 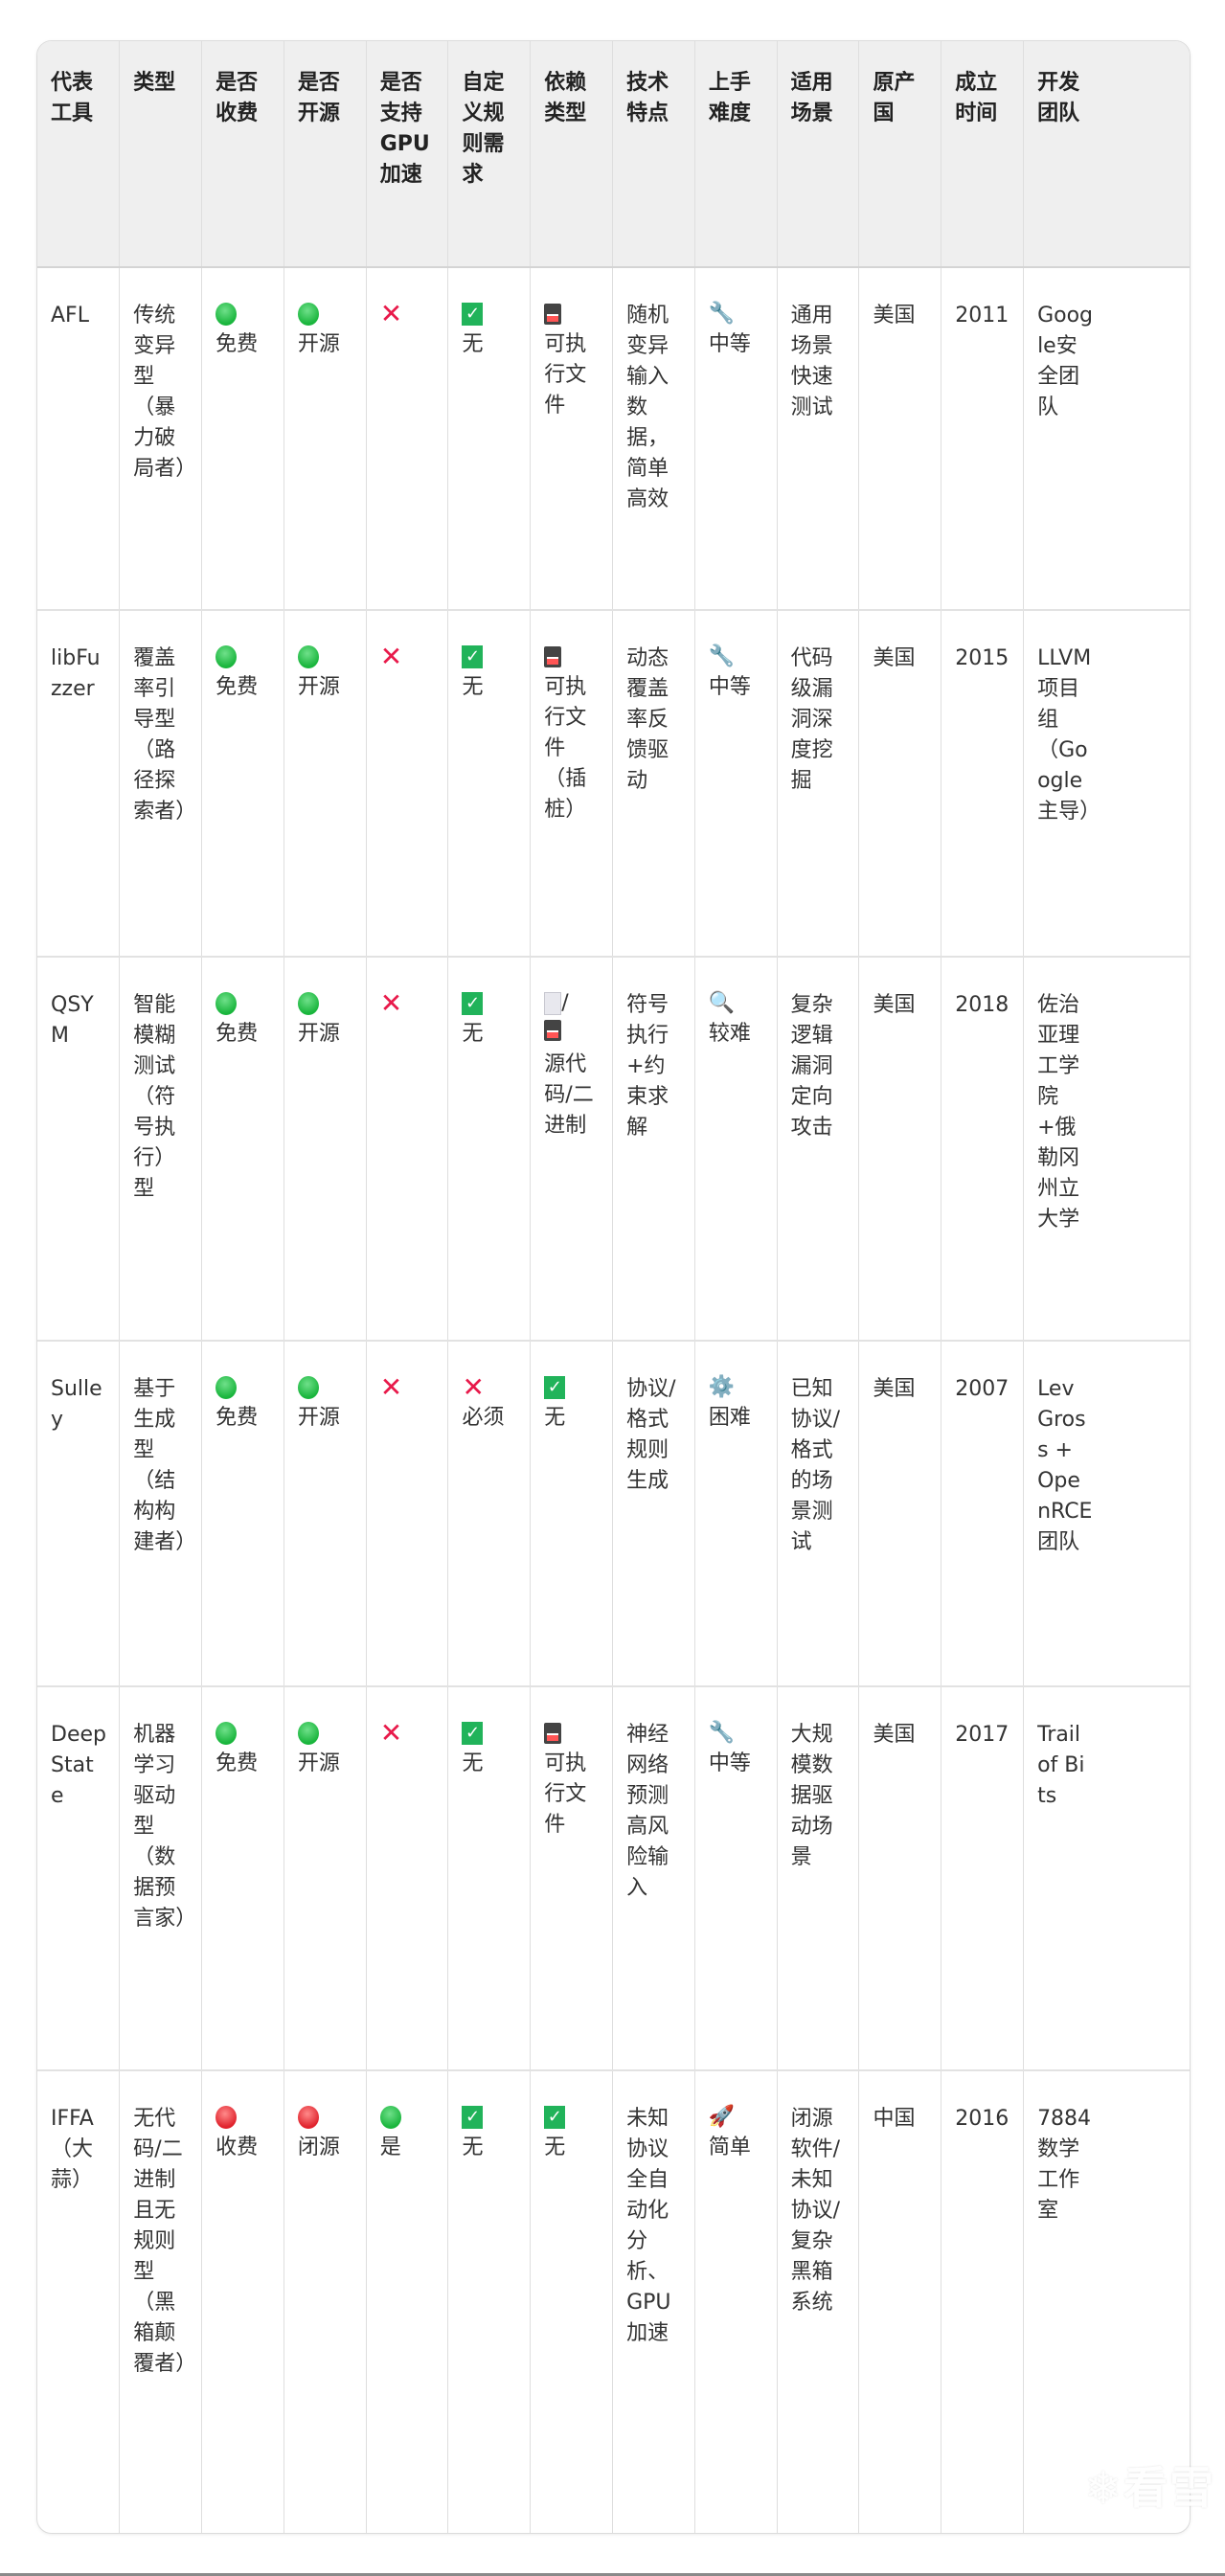 What do you see at coordinates (155, 1097) in the screenshot?
I see `tool-type: 智能模糊测试（符号执行）型` at bounding box center [155, 1097].